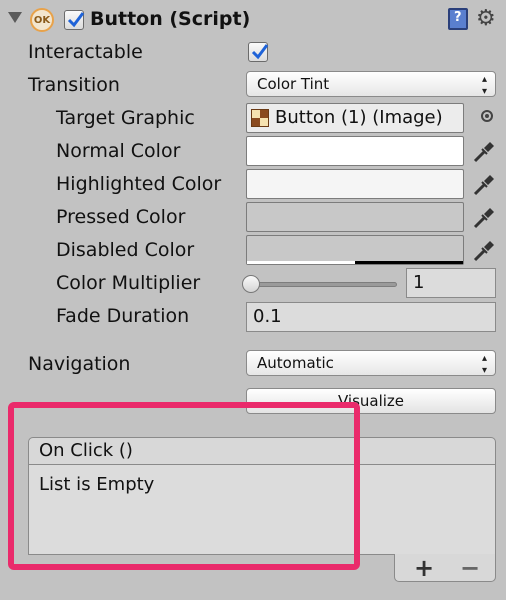  What do you see at coordinates (123, 316) in the screenshot?
I see `fade-duration-label: Fade Duration` at bounding box center [123, 316].